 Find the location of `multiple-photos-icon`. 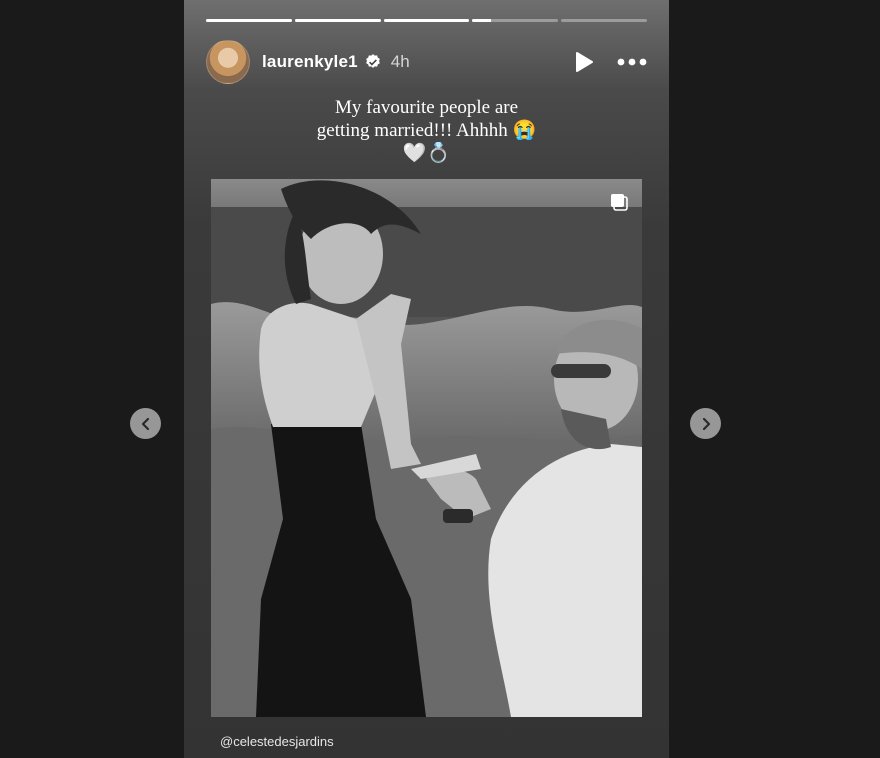

multiple-photos-icon is located at coordinates (619, 202).